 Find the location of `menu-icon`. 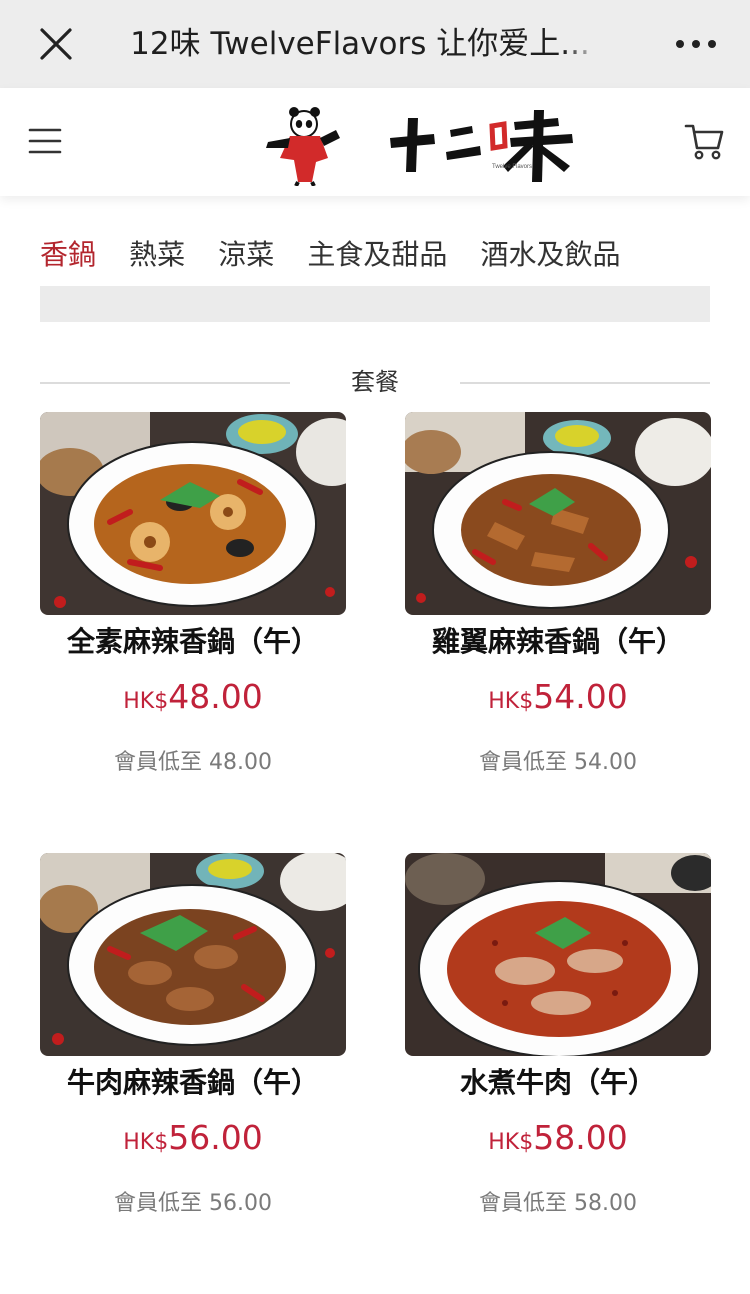

menu-icon is located at coordinates (45, 141).